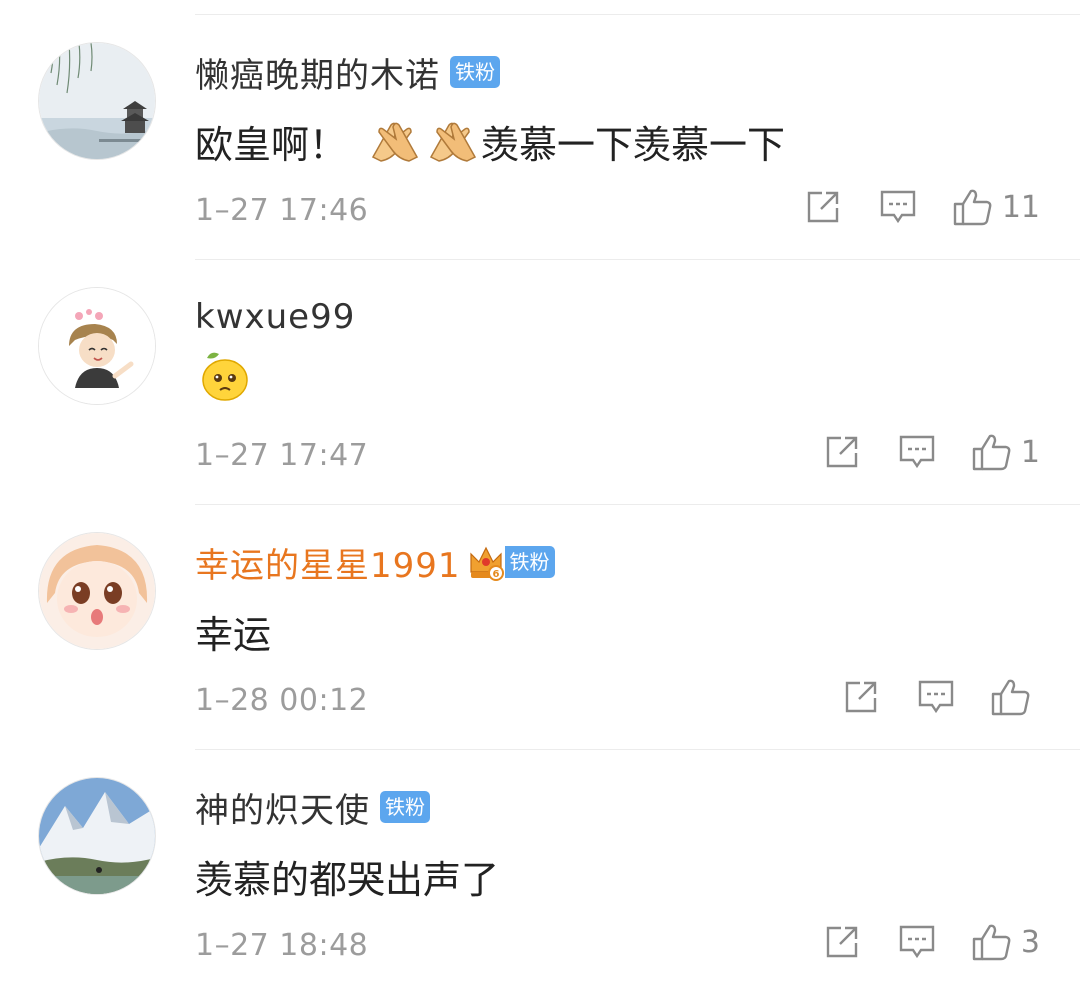  What do you see at coordinates (328, 562) in the screenshot?
I see `username: 幸运的星星1991` at bounding box center [328, 562].